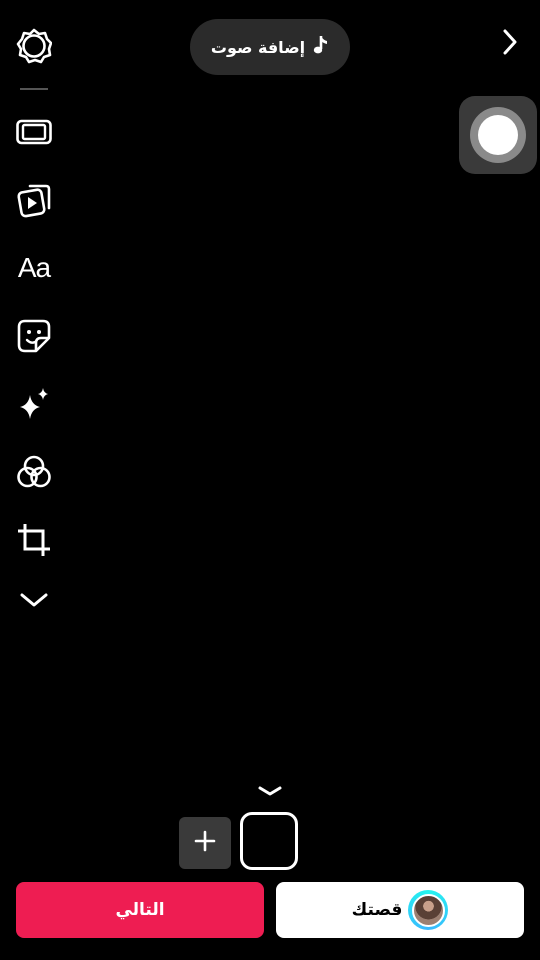 Image resolution: width=540 pixels, height=960 pixels. I want to click on crop-icon, so click(34, 540).